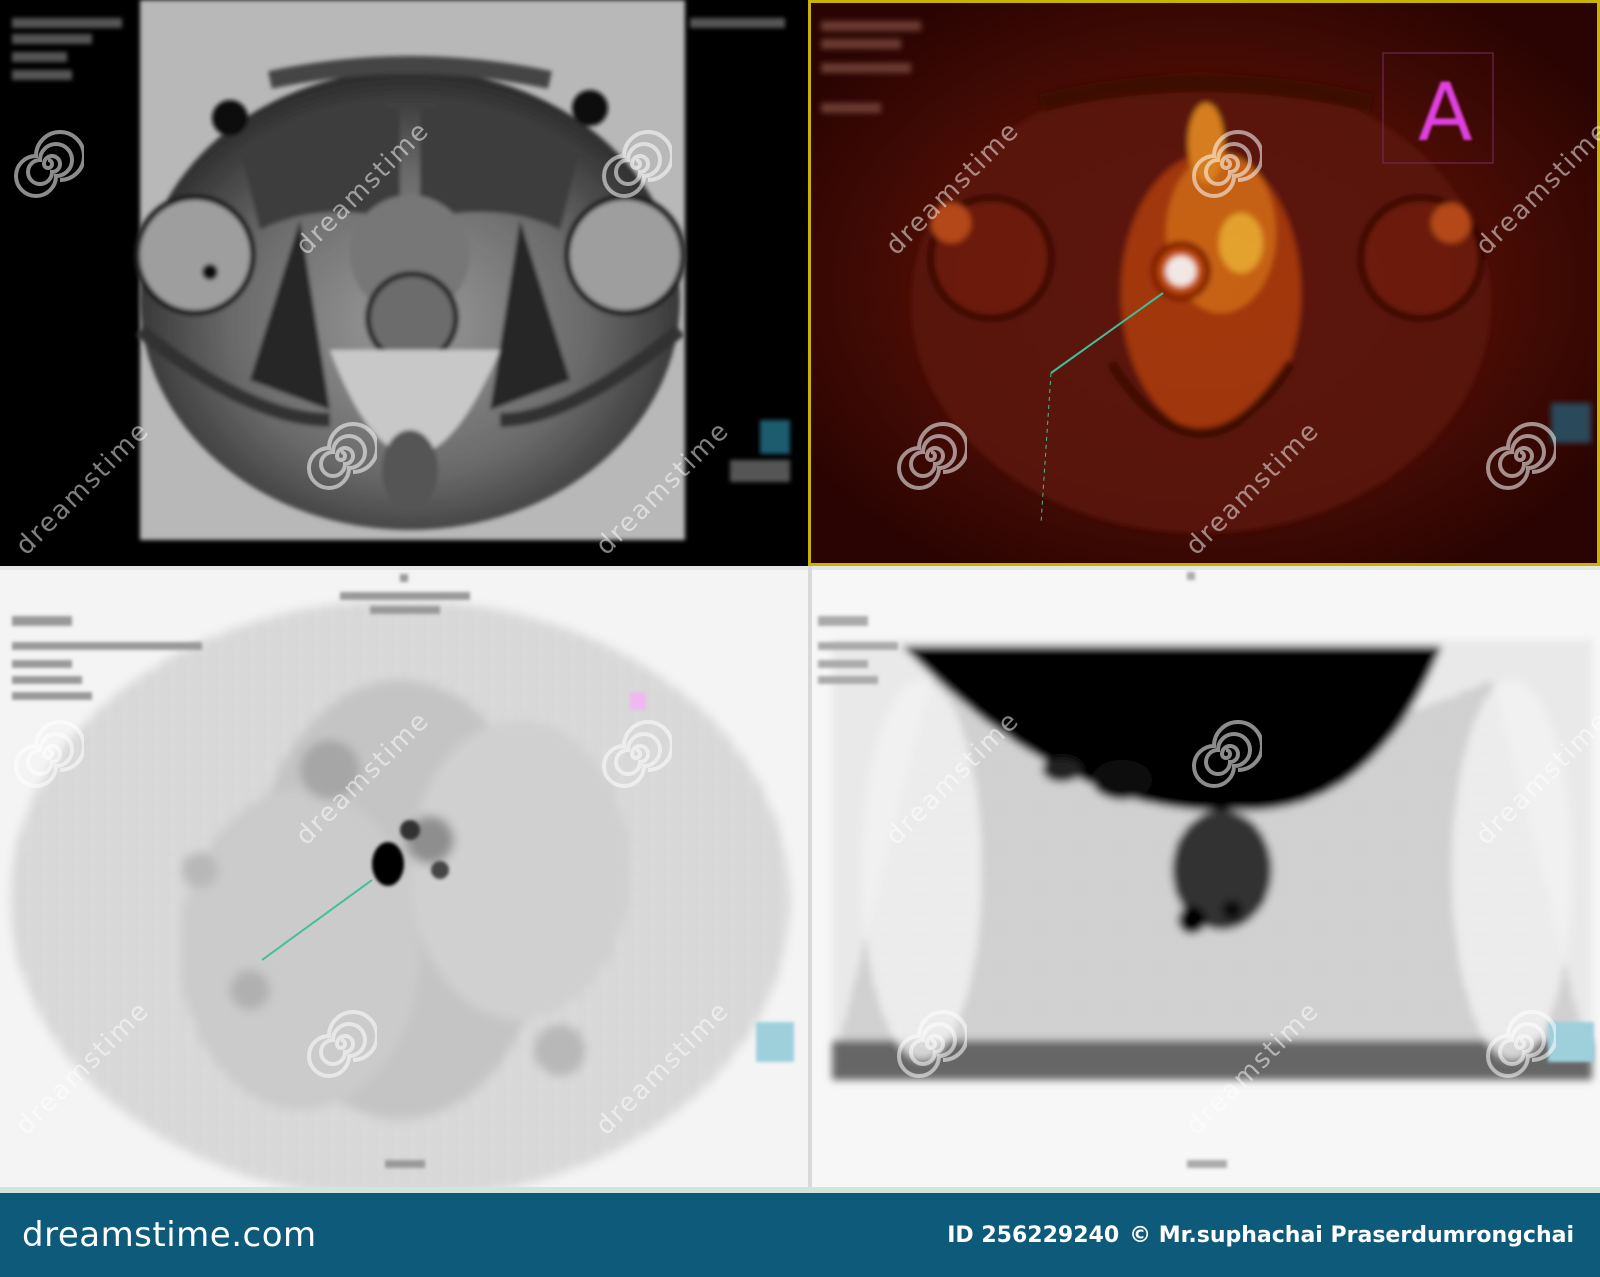 This screenshot has height=1277, width=1600. I want to click on image-id: ID 256229240, so click(1033, 1235).